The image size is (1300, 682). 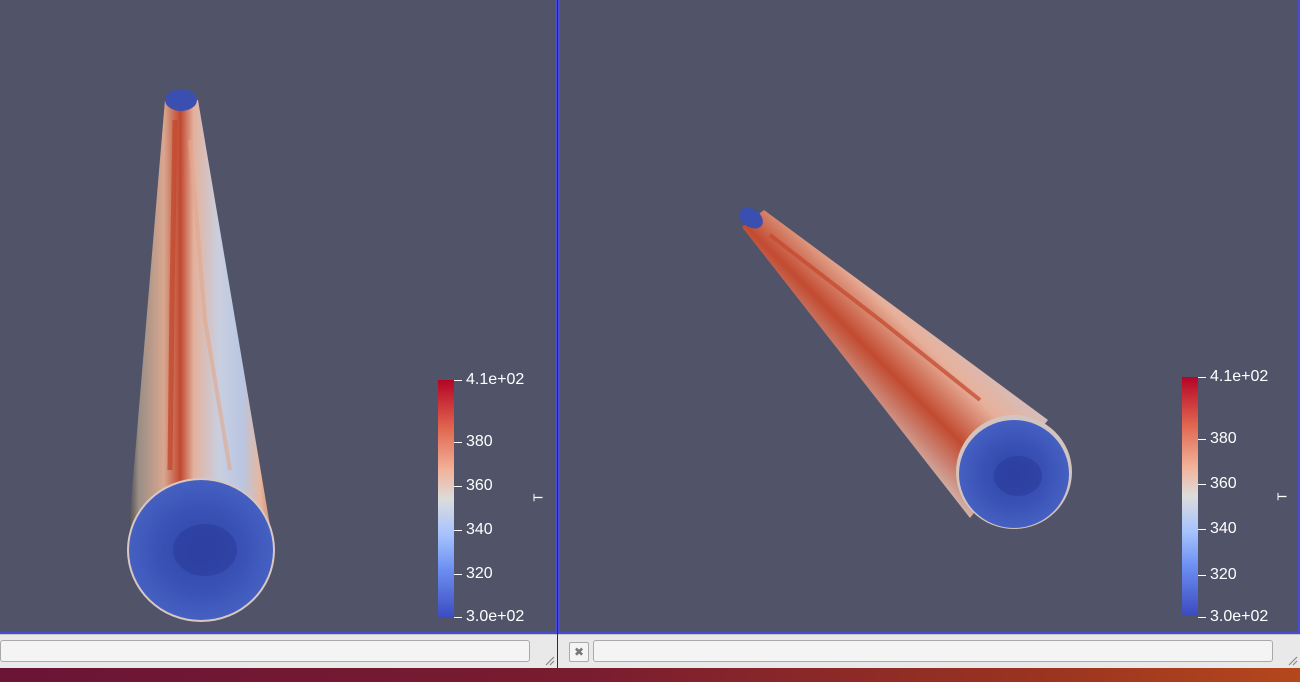 I want to click on view-statusbar-right: ✖, so click(x=929, y=651).